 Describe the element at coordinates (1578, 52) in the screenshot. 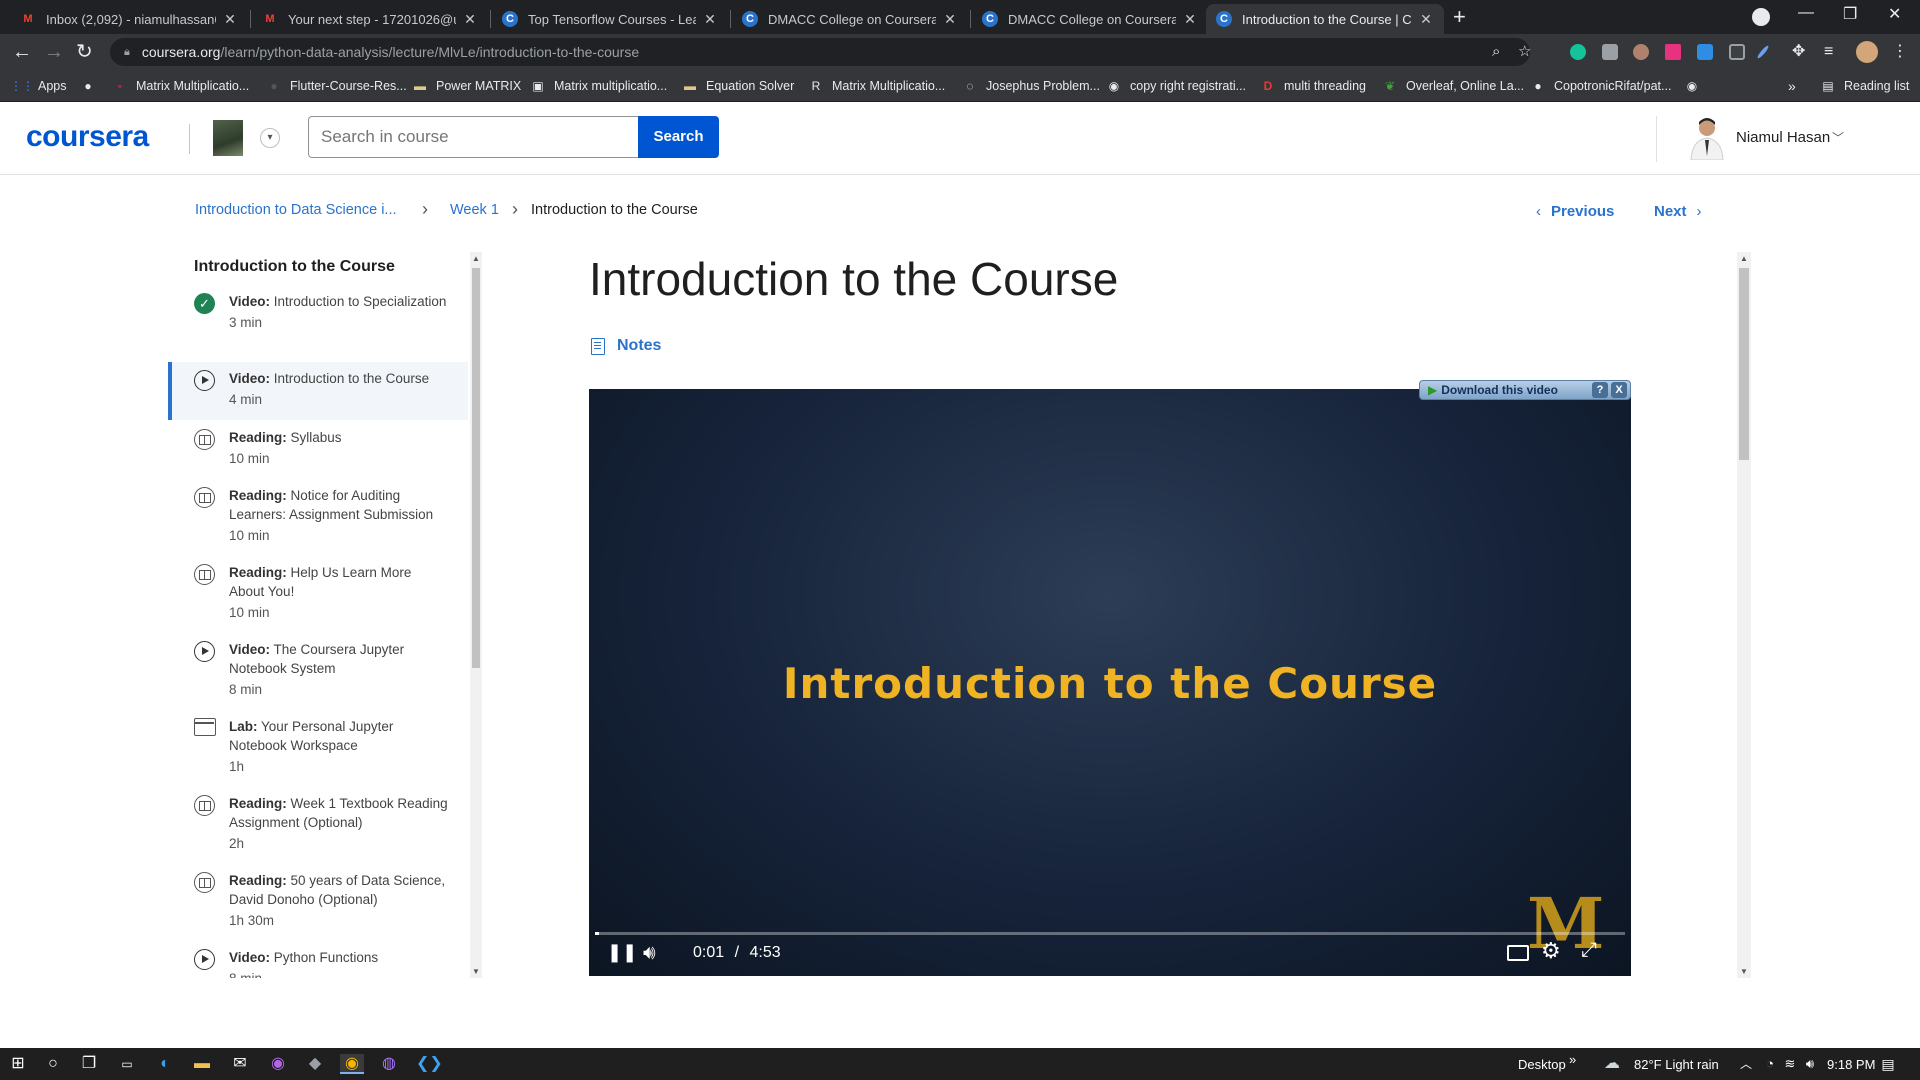

I see `grammarly-extension-icon` at that location.